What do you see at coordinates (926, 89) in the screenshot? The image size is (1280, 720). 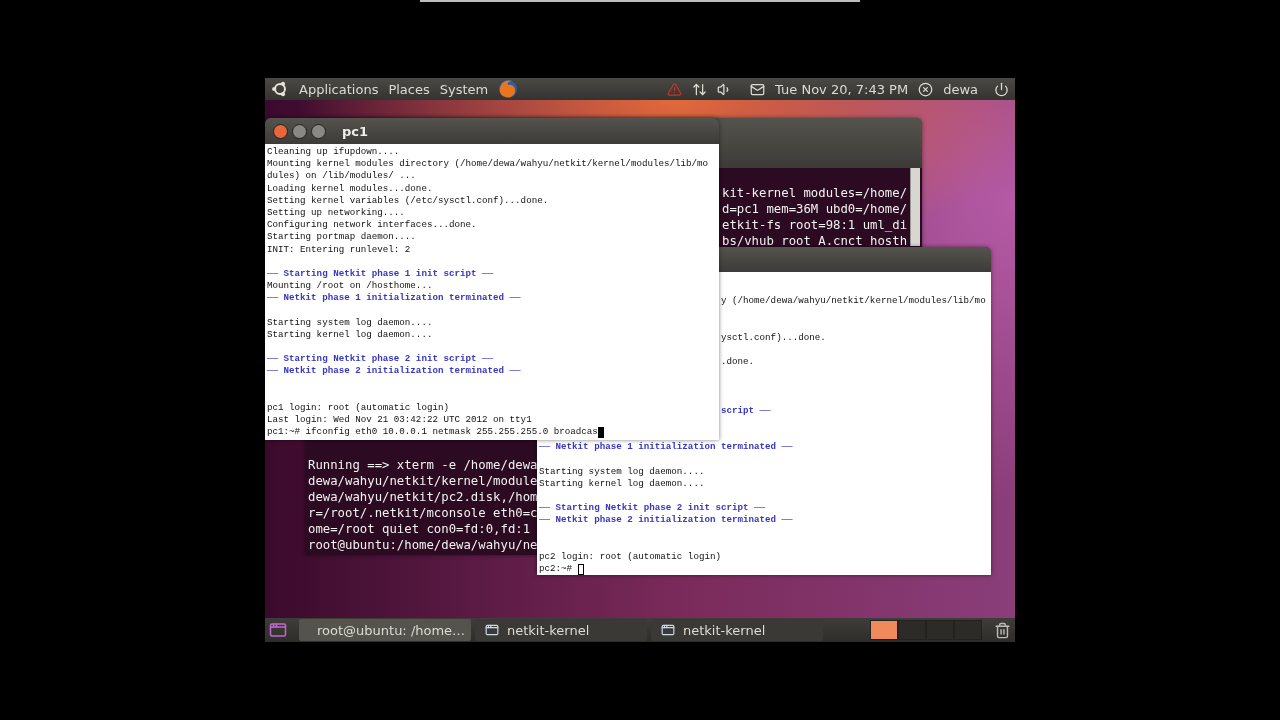 I see `status-icon` at bounding box center [926, 89].